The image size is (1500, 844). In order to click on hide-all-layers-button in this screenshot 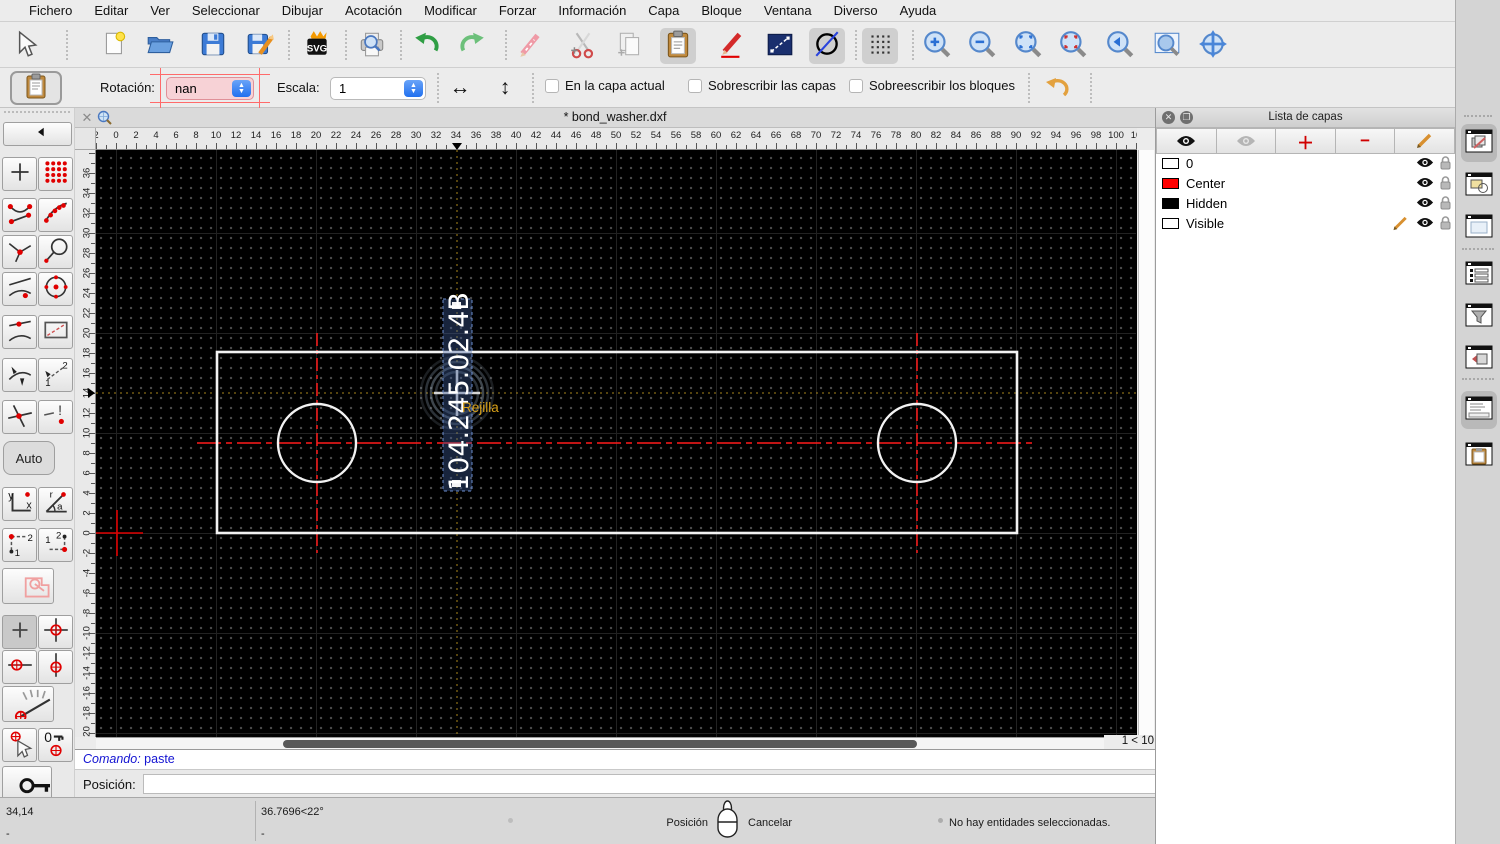, I will do `click(1246, 141)`.